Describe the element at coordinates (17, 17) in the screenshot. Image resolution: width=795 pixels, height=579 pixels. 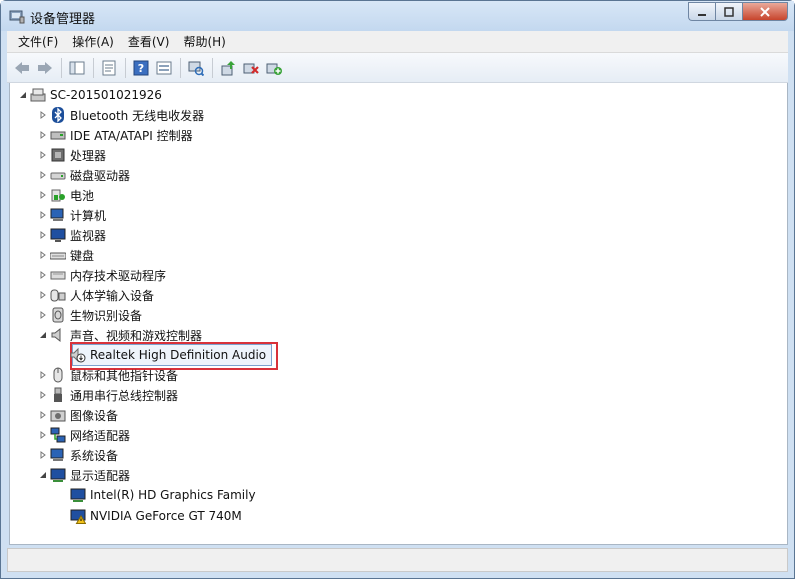
I see `device-manager-icon` at that location.